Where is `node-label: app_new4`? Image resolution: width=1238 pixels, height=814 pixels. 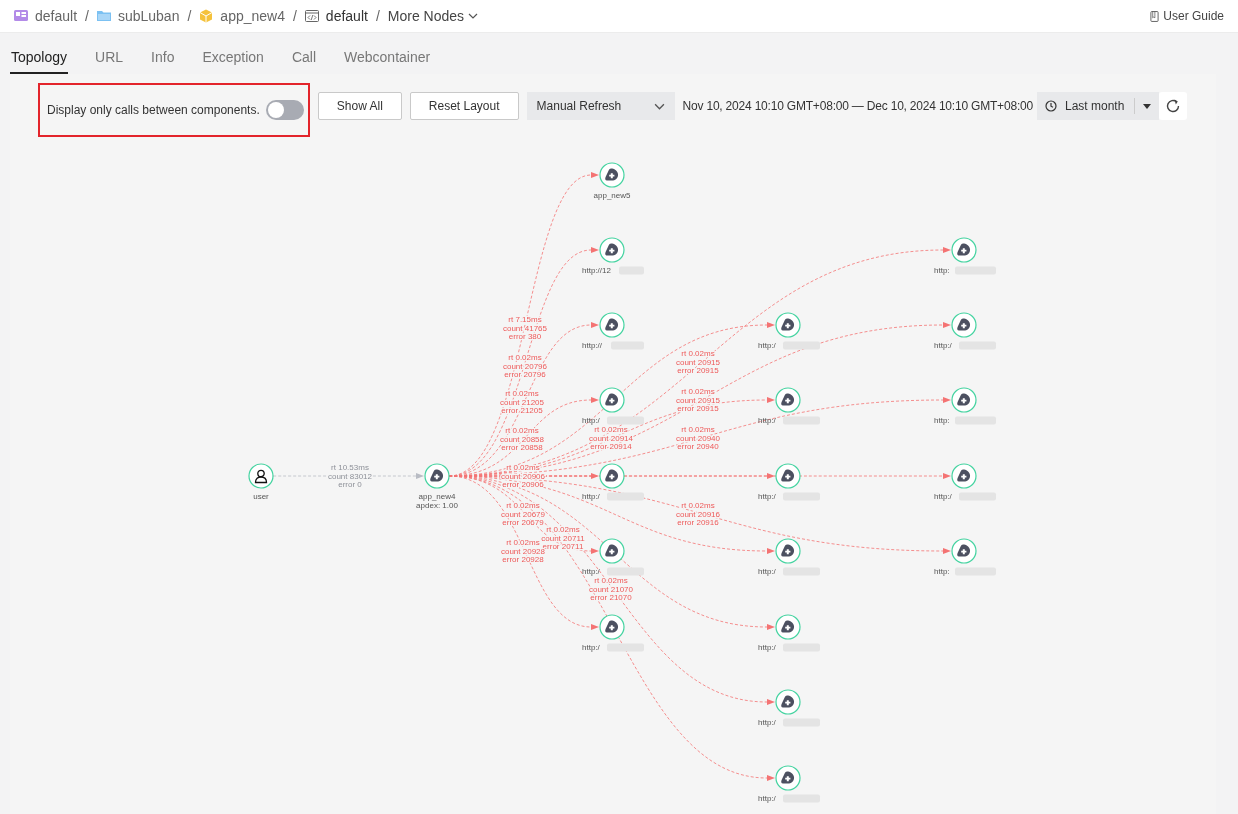
node-label: app_new4 is located at coordinates (437, 496).